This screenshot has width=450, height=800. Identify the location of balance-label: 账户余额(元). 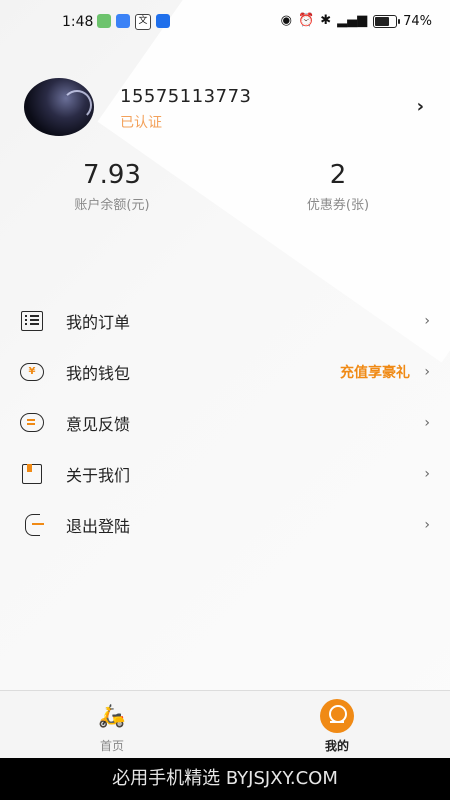
(112, 205).